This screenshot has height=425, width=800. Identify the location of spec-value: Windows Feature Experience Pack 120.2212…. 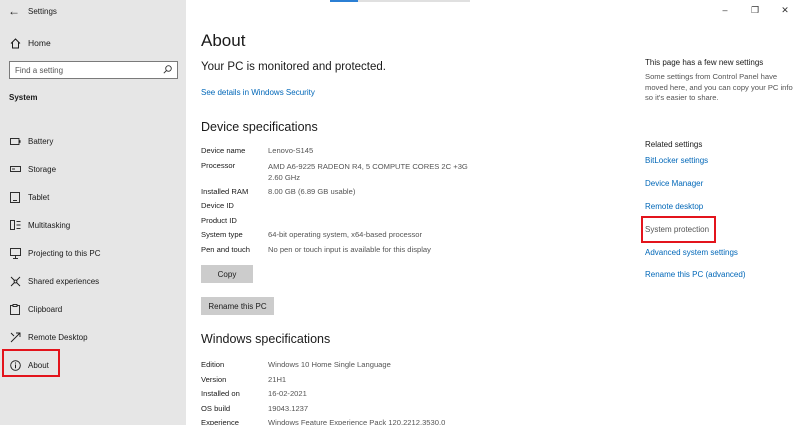
(357, 421).